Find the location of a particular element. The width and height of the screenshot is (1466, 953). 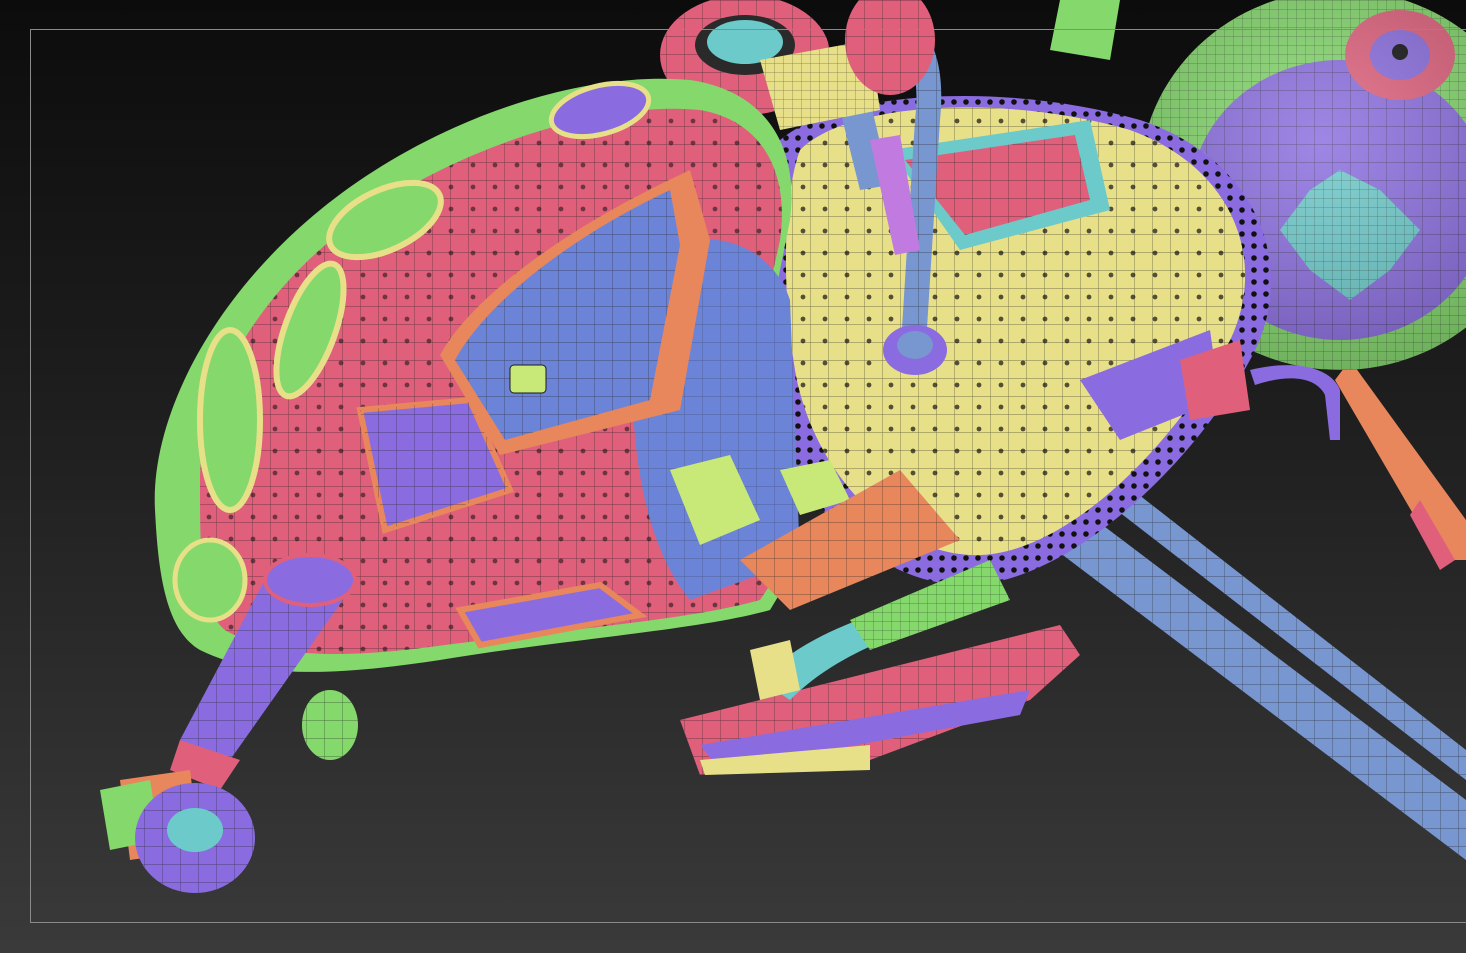

hose is located at coordinates (1295, 402).